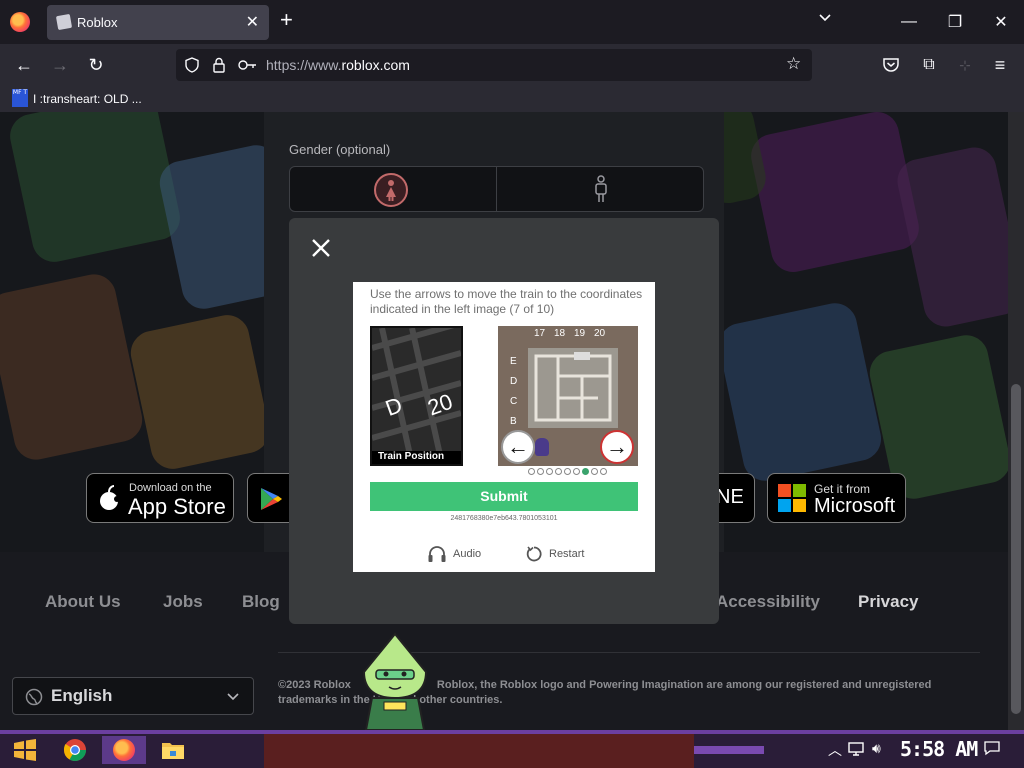  What do you see at coordinates (20, 98) in the screenshot?
I see `bookmark-favicon-icon: MF T` at bounding box center [20, 98].